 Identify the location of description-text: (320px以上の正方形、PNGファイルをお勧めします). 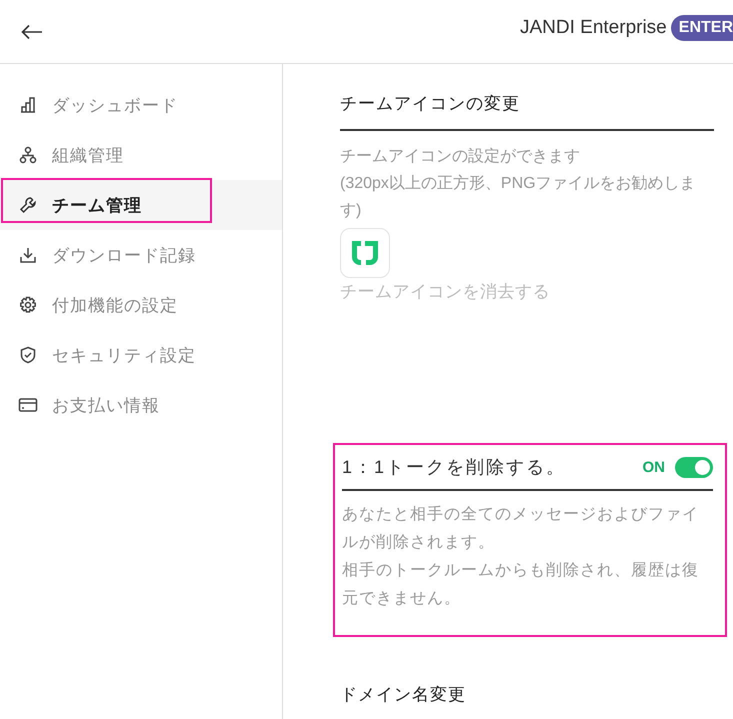
(518, 197).